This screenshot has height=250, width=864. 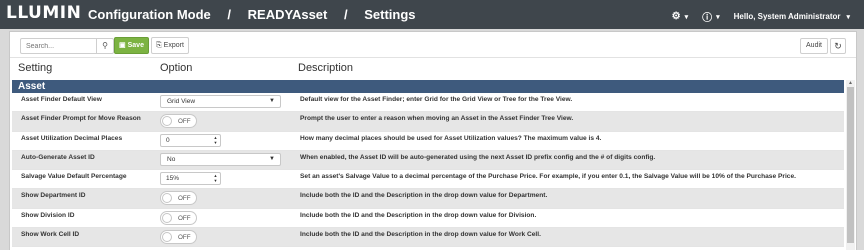 What do you see at coordinates (171, 159) in the screenshot?
I see `select-value: No` at bounding box center [171, 159].